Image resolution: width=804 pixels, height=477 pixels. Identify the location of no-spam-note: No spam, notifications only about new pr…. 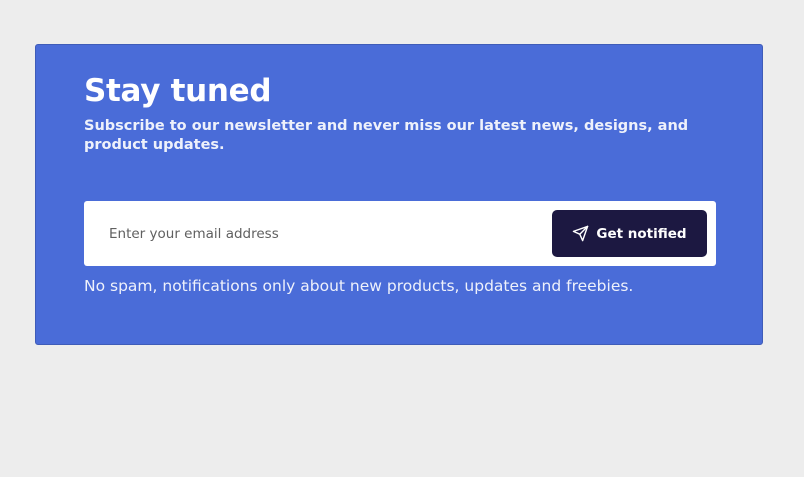
(359, 286).